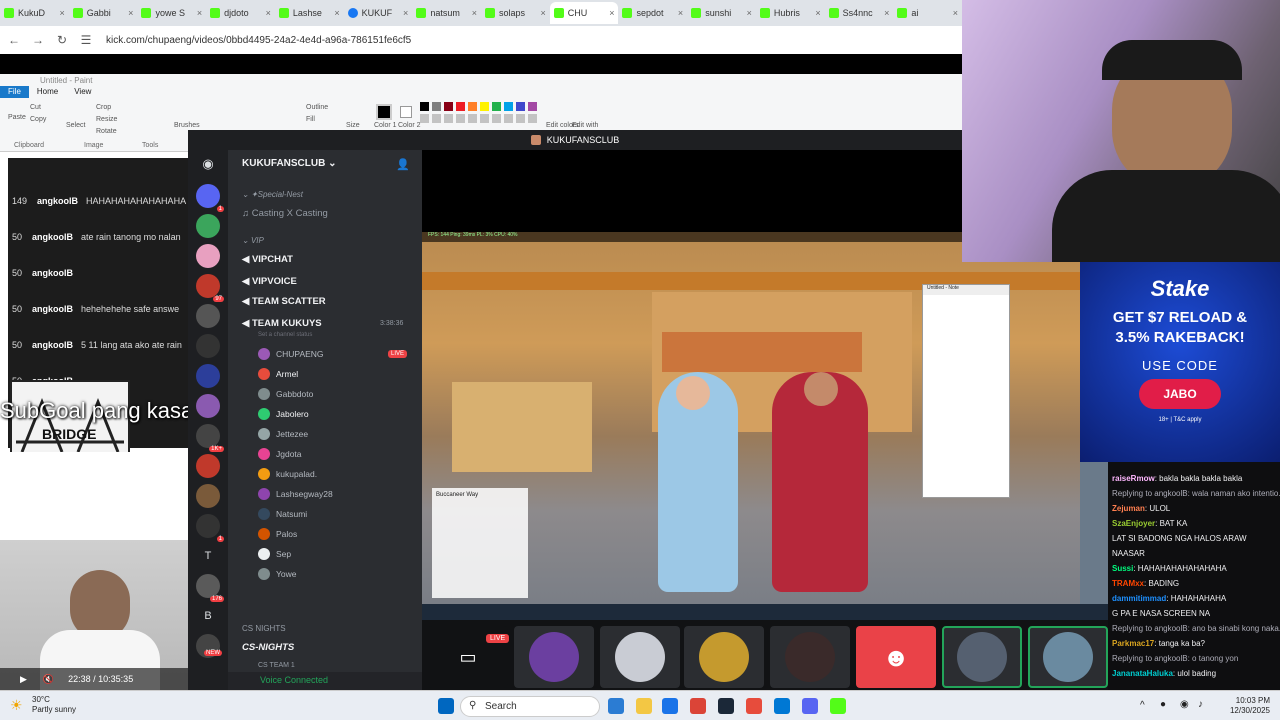 Image resolution: width=1280 pixels, height=720 pixels. I want to click on channel-item: CS NIGHTS, so click(264, 628).